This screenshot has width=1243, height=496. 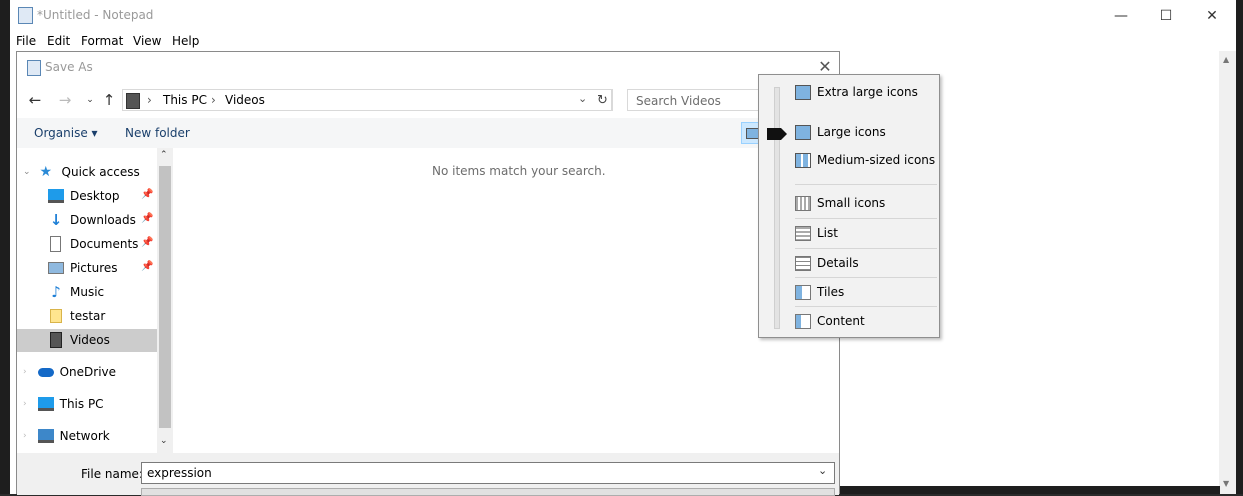 What do you see at coordinates (112, 474) in the screenshot?
I see `file-name-label: File name:` at bounding box center [112, 474].